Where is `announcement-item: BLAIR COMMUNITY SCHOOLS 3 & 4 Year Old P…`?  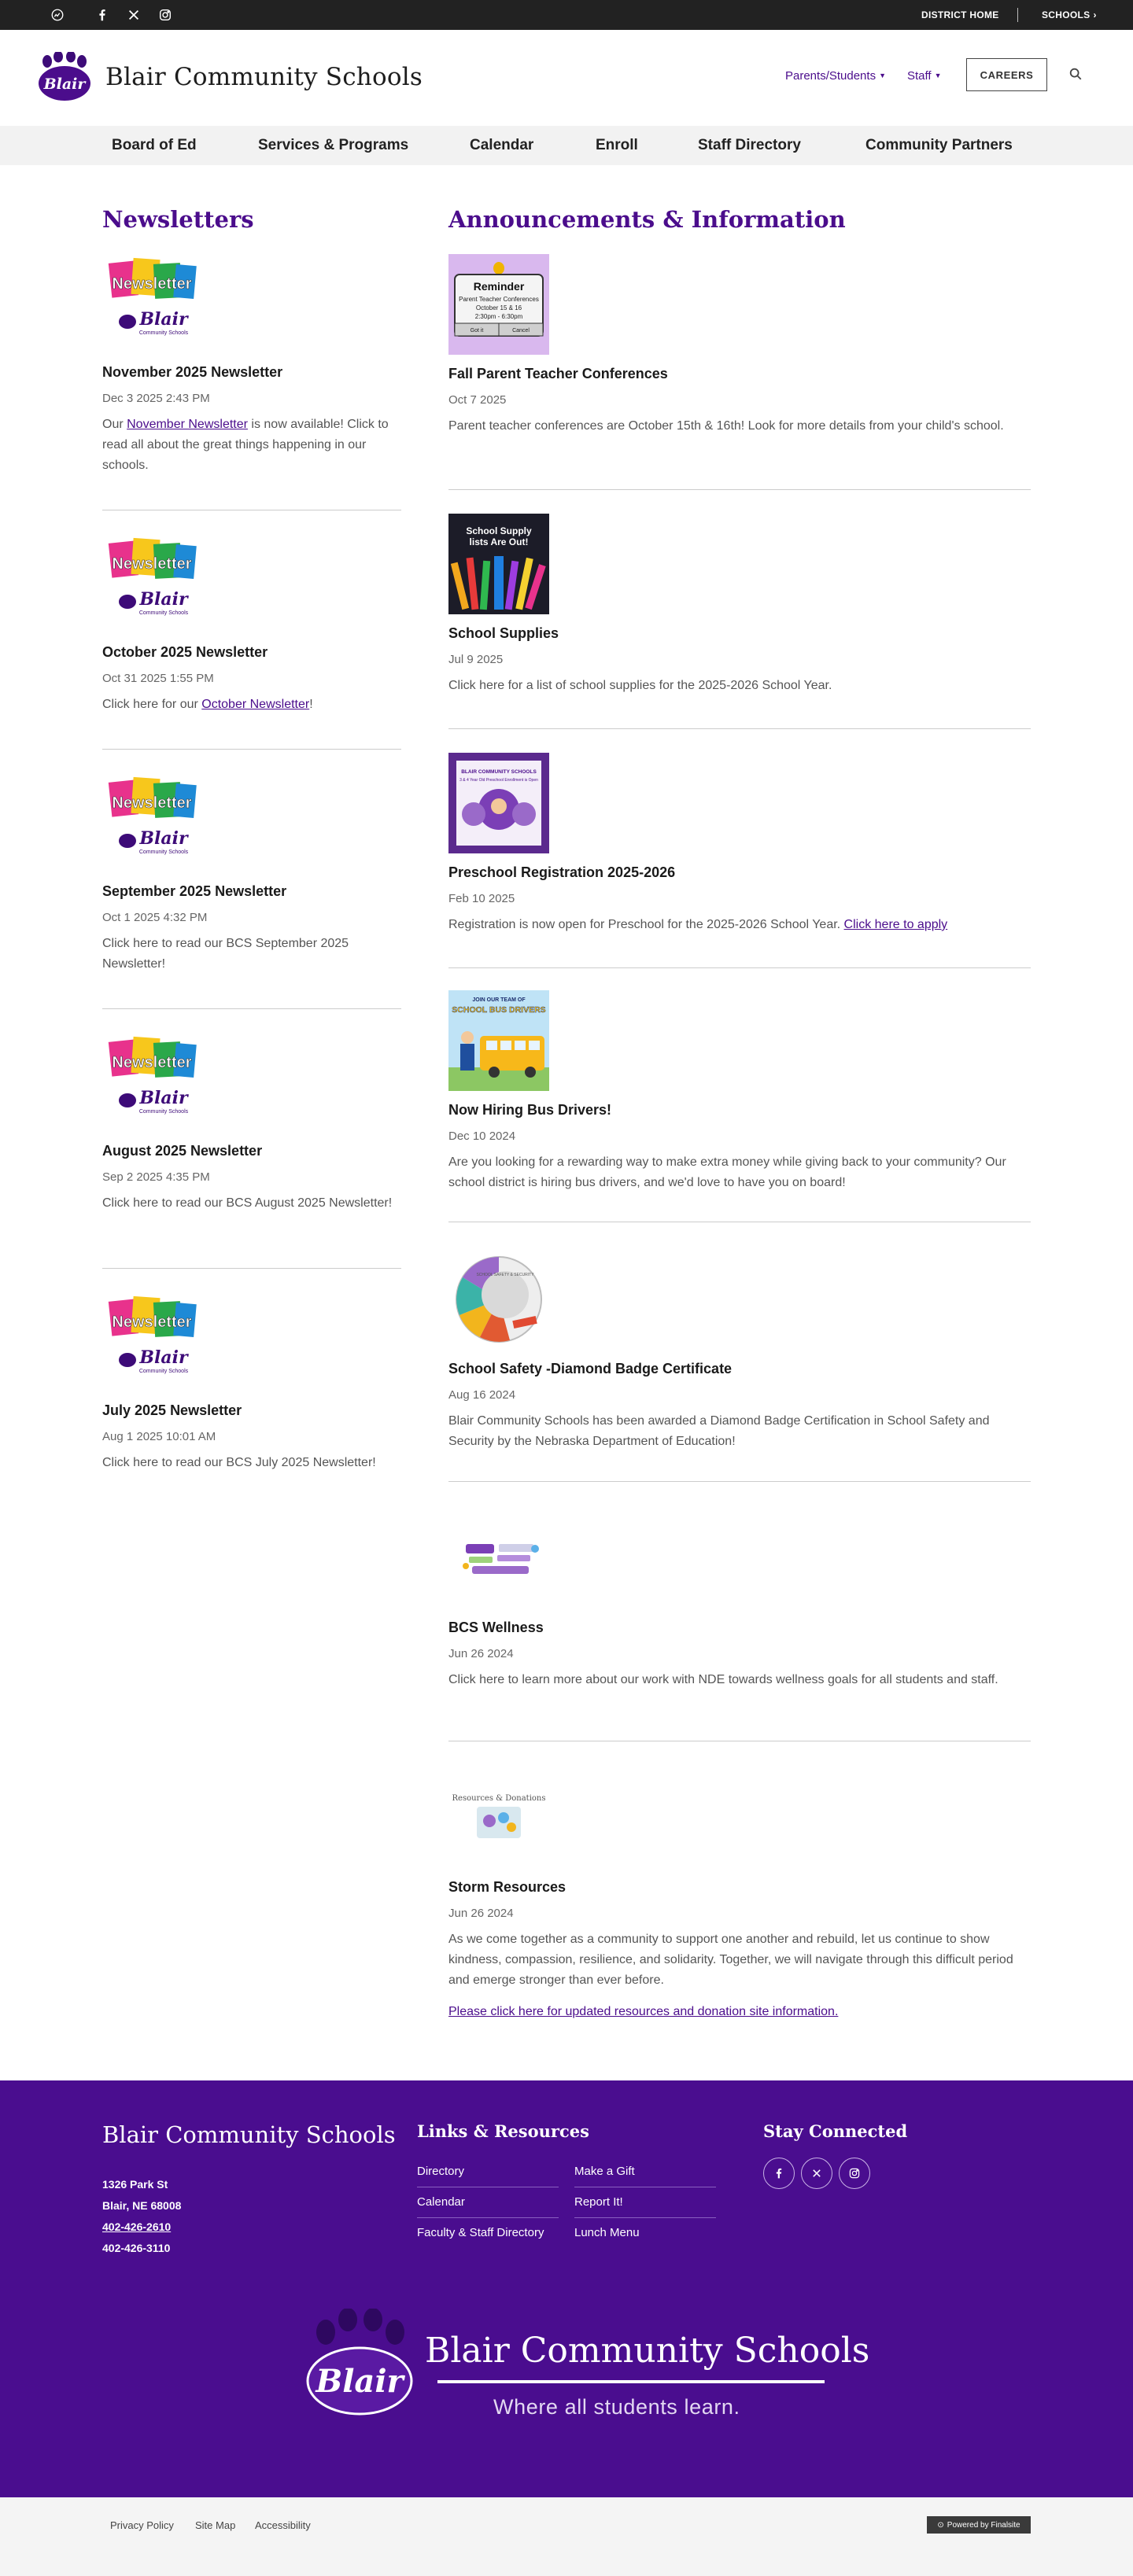 announcement-item: BLAIR COMMUNITY SCHOOLS 3 & 4 Year Old P… is located at coordinates (739, 844).